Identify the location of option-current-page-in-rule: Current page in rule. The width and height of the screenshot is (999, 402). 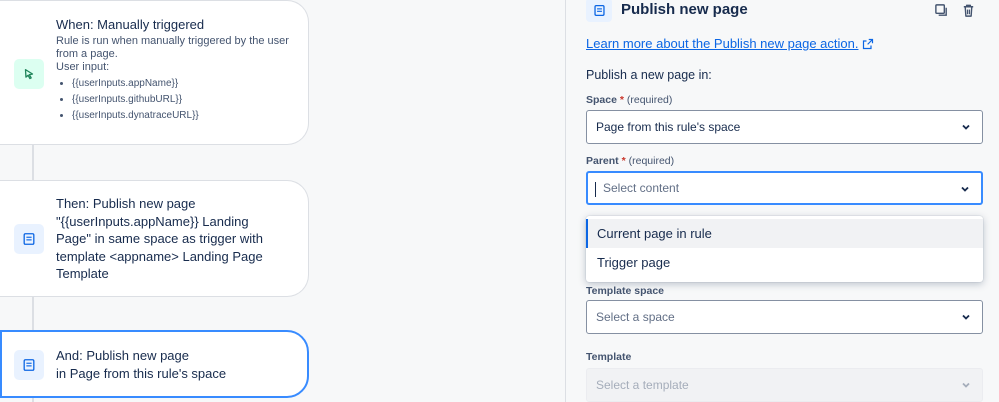
(784, 233).